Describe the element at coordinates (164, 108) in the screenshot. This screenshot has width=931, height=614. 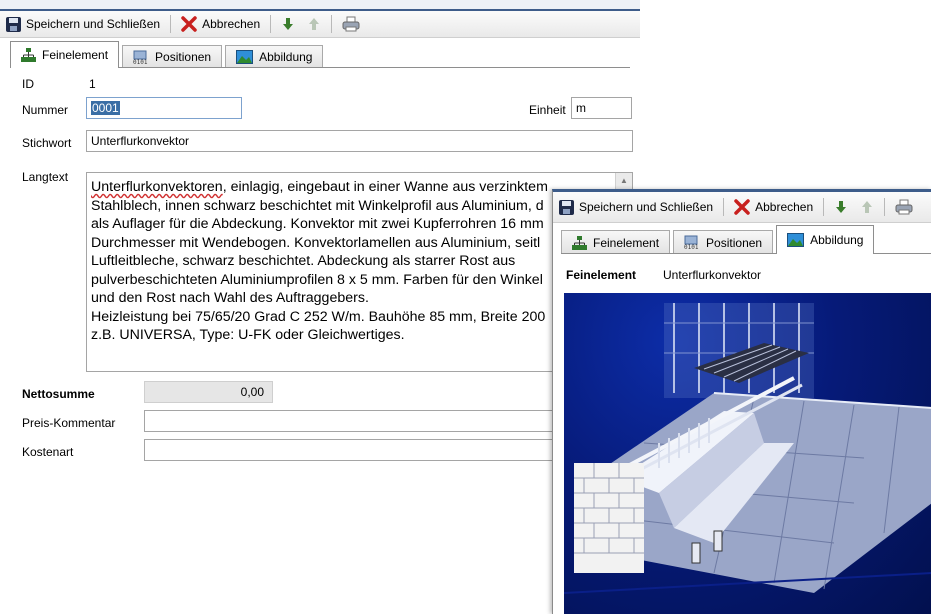
I see `nummer-input: 0001` at that location.